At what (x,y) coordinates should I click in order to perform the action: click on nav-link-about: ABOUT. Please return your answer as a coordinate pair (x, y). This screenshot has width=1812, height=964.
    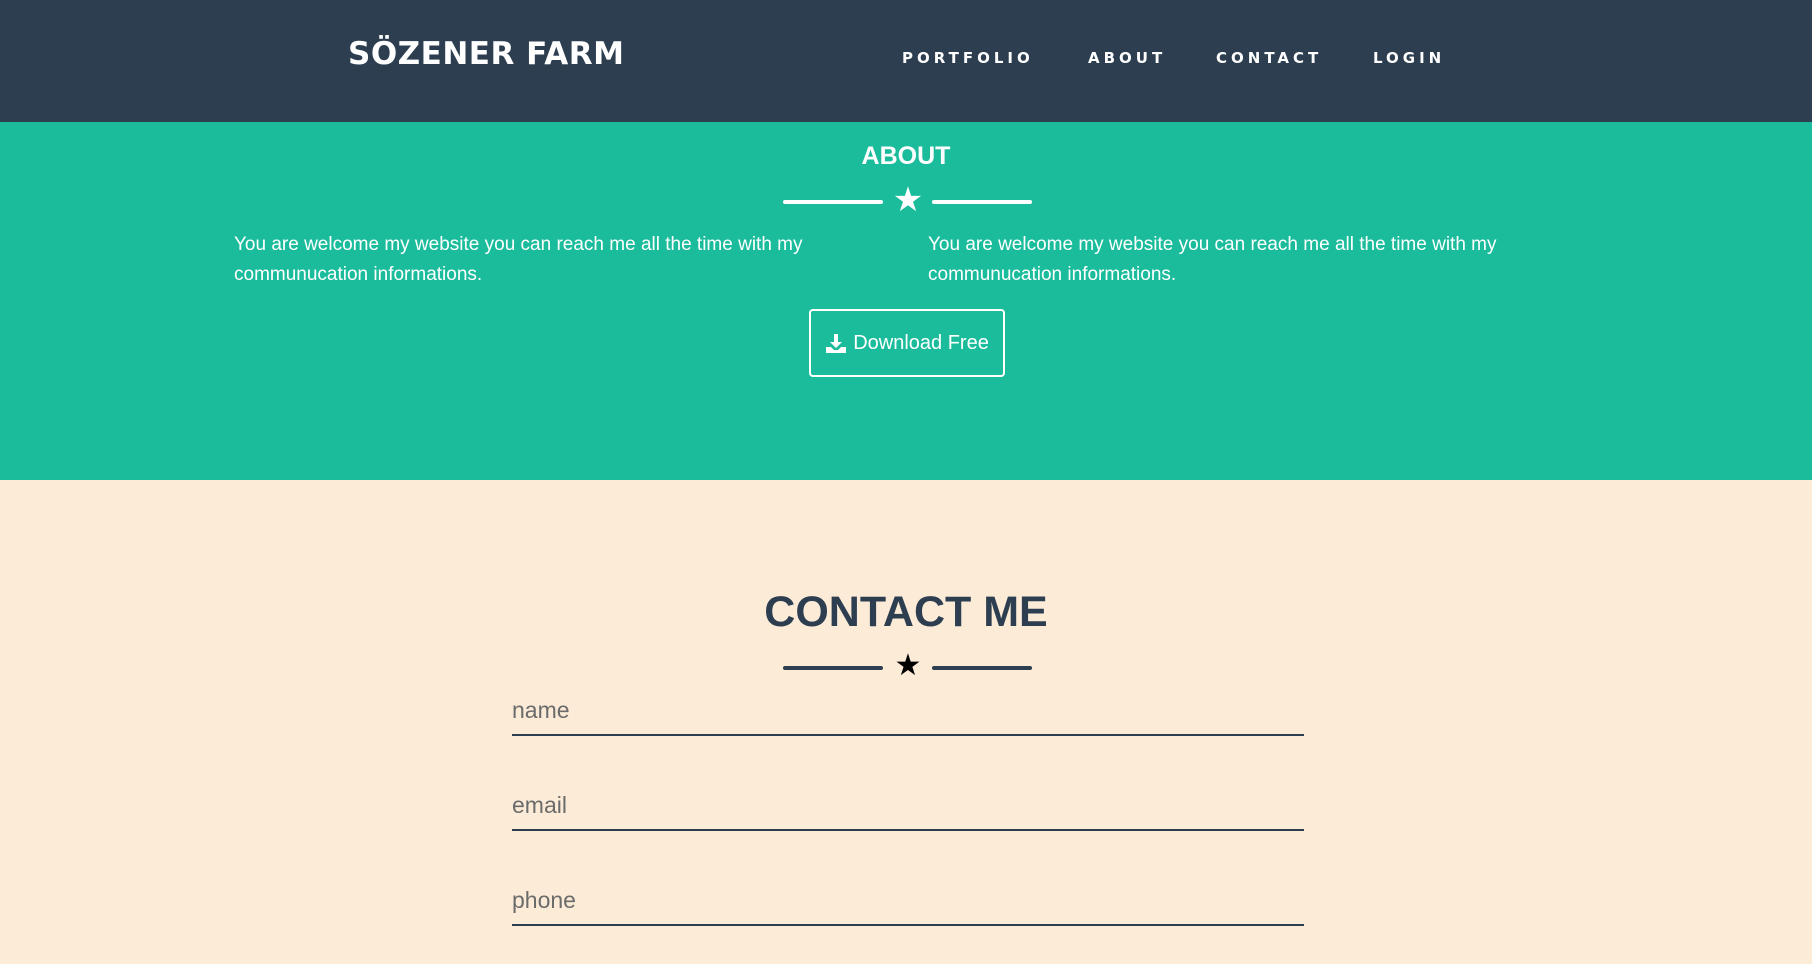
    Looking at the image, I should click on (1127, 58).